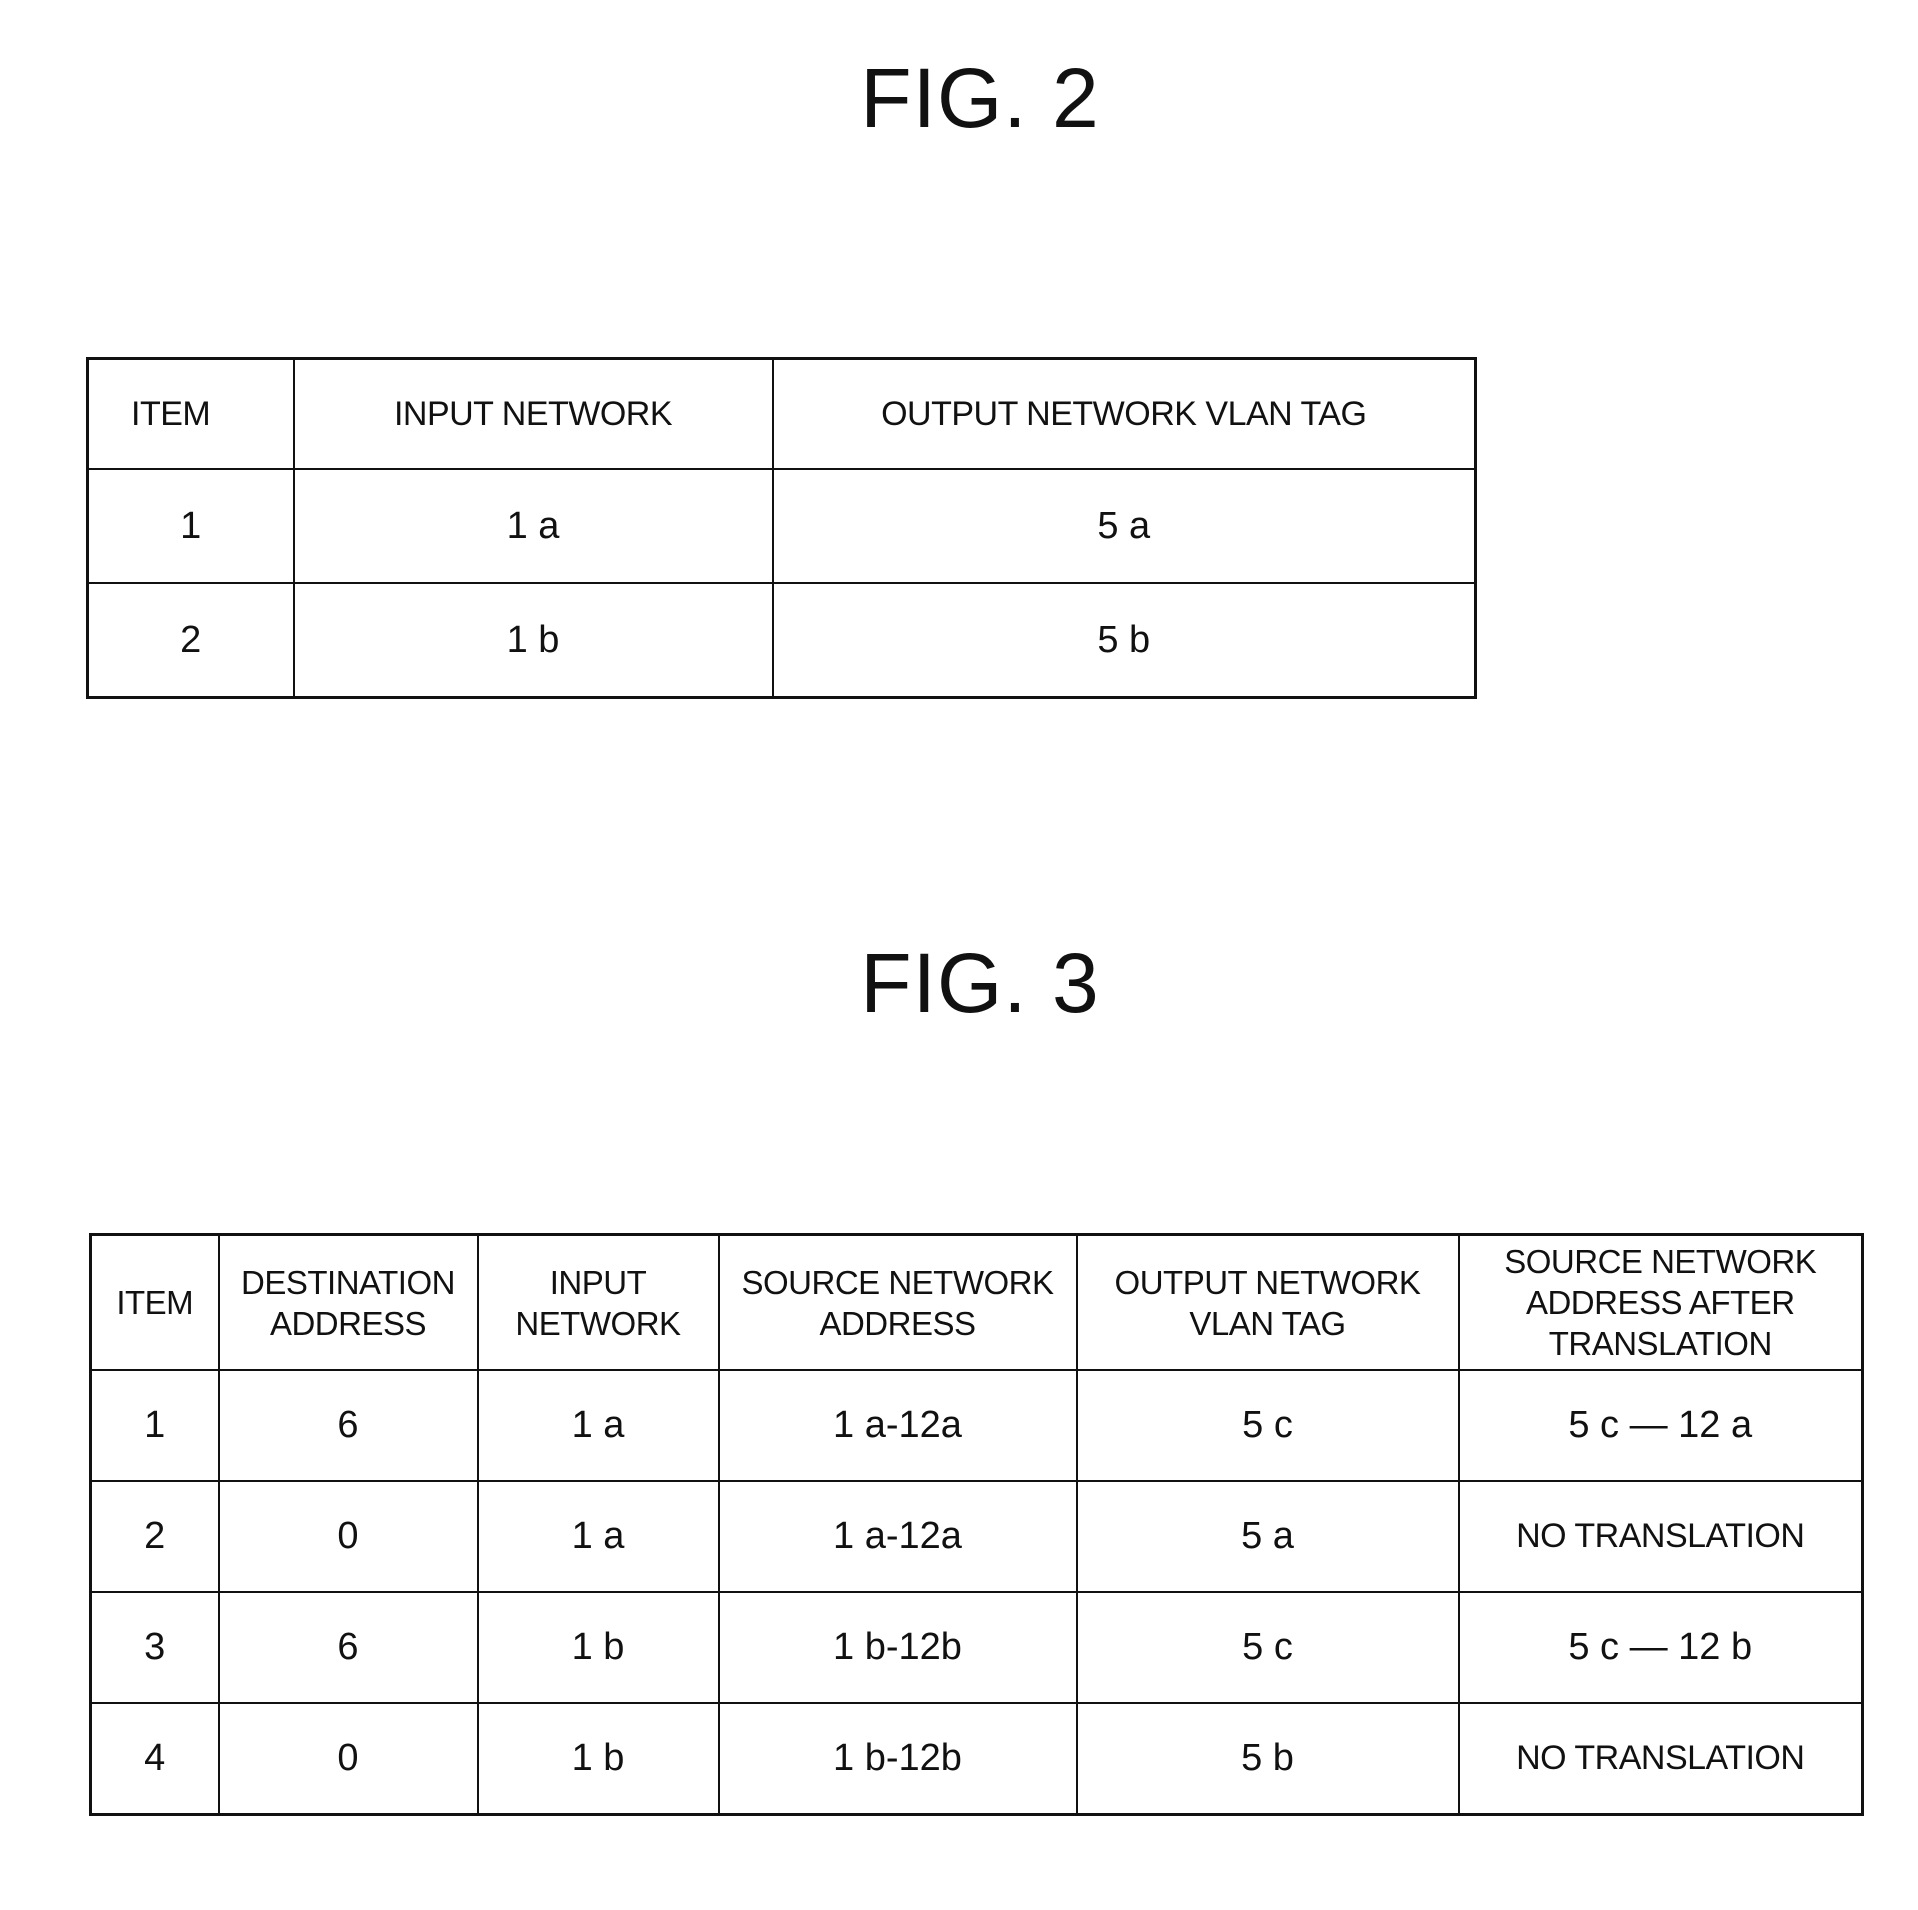 The width and height of the screenshot is (1918, 1910). I want to click on table-row: 2 0 1 a 1 a-12a 5 a NO TRANSLATION, so click(976, 1536).